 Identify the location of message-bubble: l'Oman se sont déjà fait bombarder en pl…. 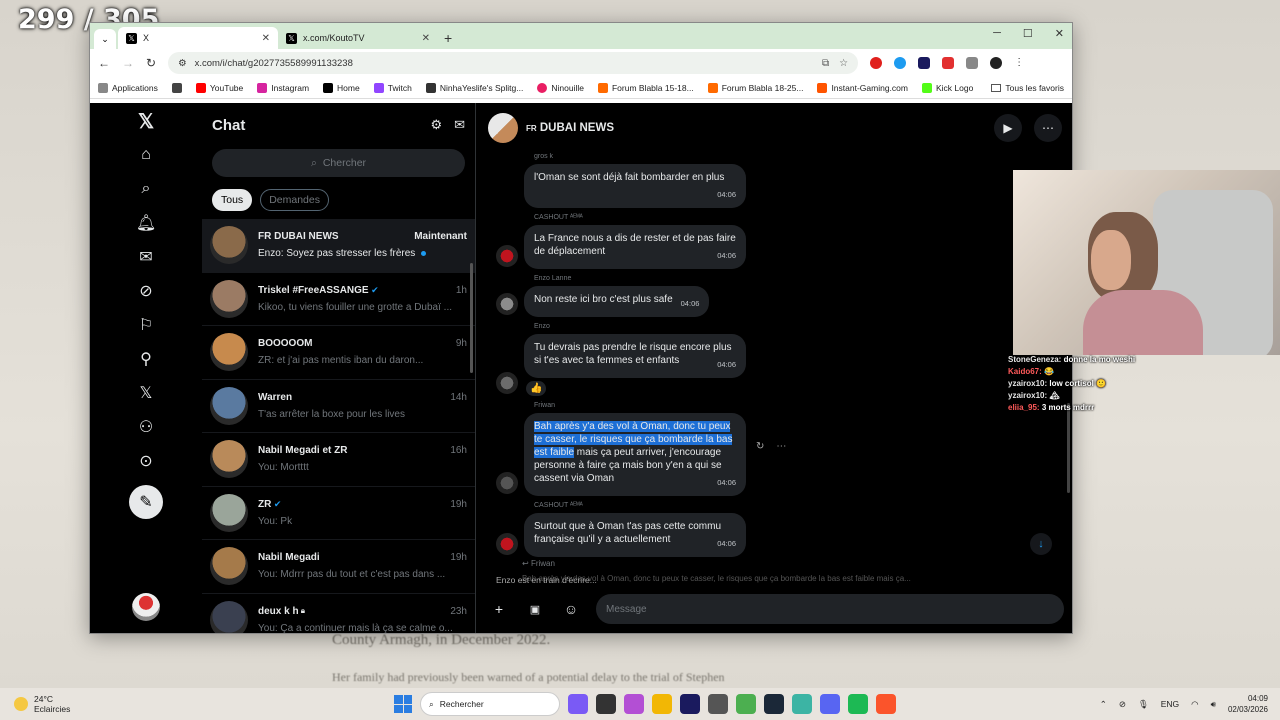
(635, 186).